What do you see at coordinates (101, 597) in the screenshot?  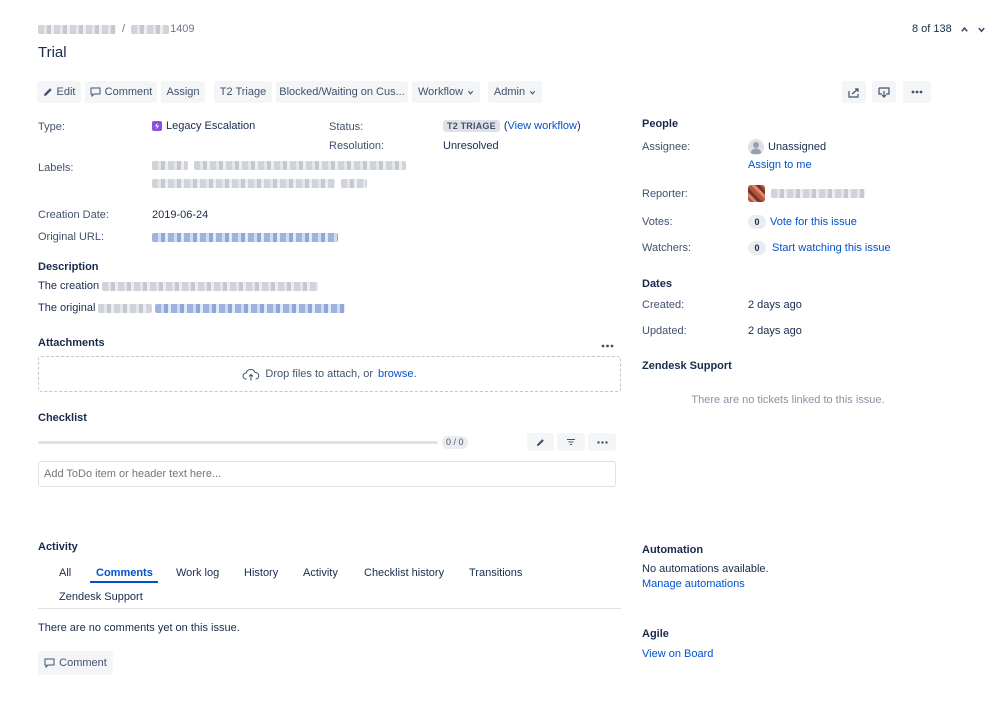 I see `tab-zendesk-support: Zendesk Support` at bounding box center [101, 597].